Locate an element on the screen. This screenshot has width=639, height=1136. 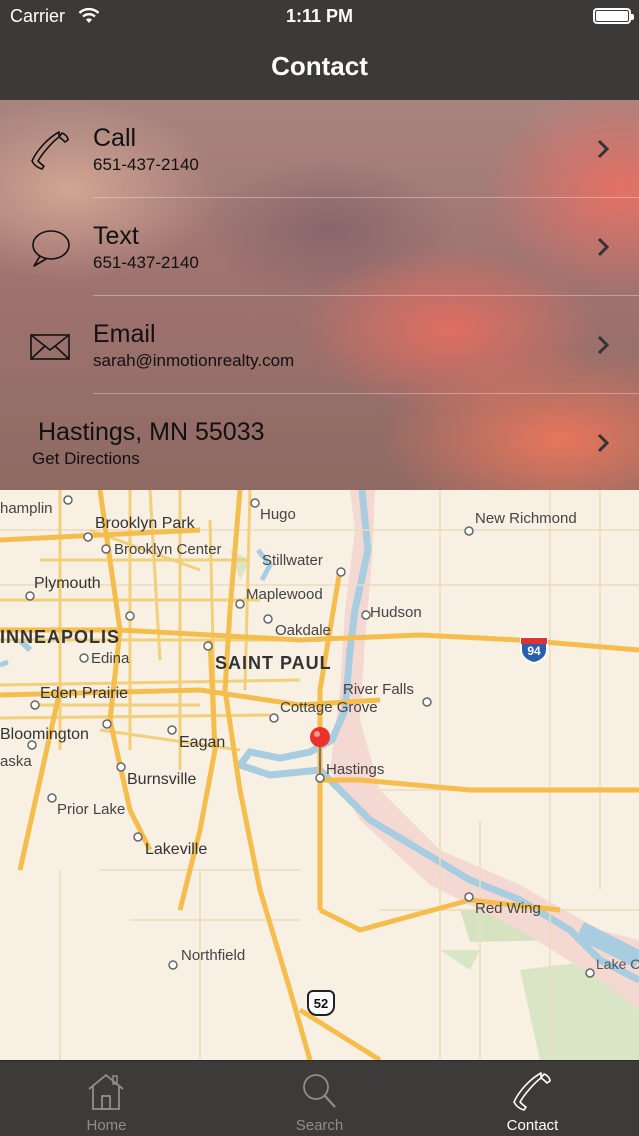
map-place-label: Edina is located at coordinates (110, 658).